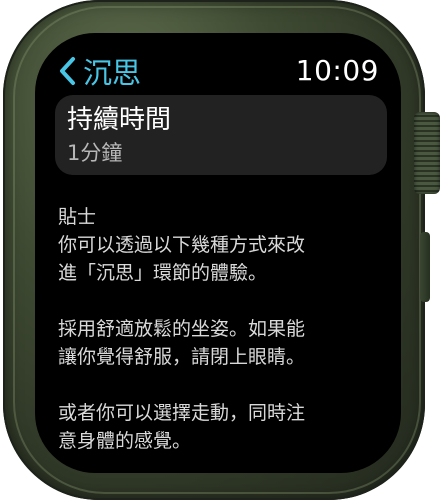  What do you see at coordinates (427, 153) in the screenshot?
I see `digital-crown` at bounding box center [427, 153].